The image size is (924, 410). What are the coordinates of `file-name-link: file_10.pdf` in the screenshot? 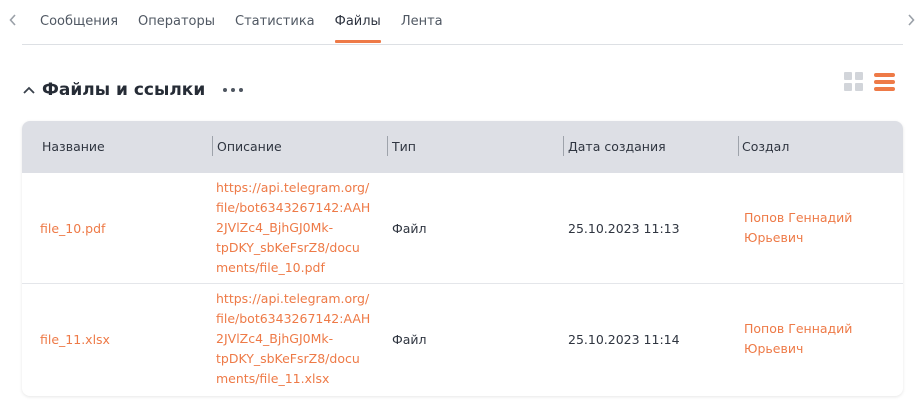 It's located at (72, 228).